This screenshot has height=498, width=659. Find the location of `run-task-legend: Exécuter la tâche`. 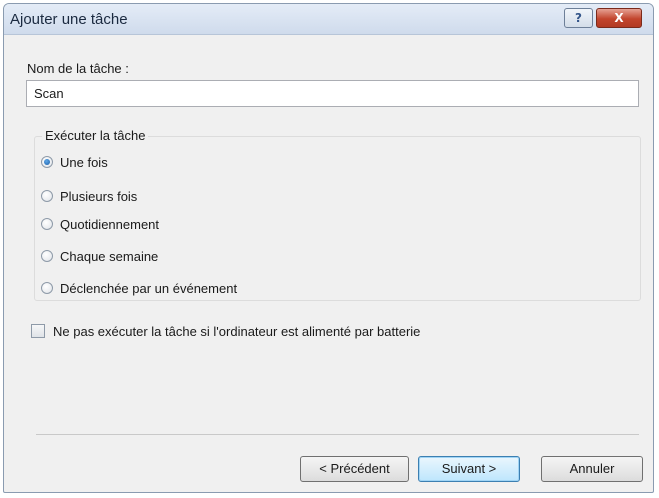

run-task-legend: Exécuter la tâche is located at coordinates (95, 135).